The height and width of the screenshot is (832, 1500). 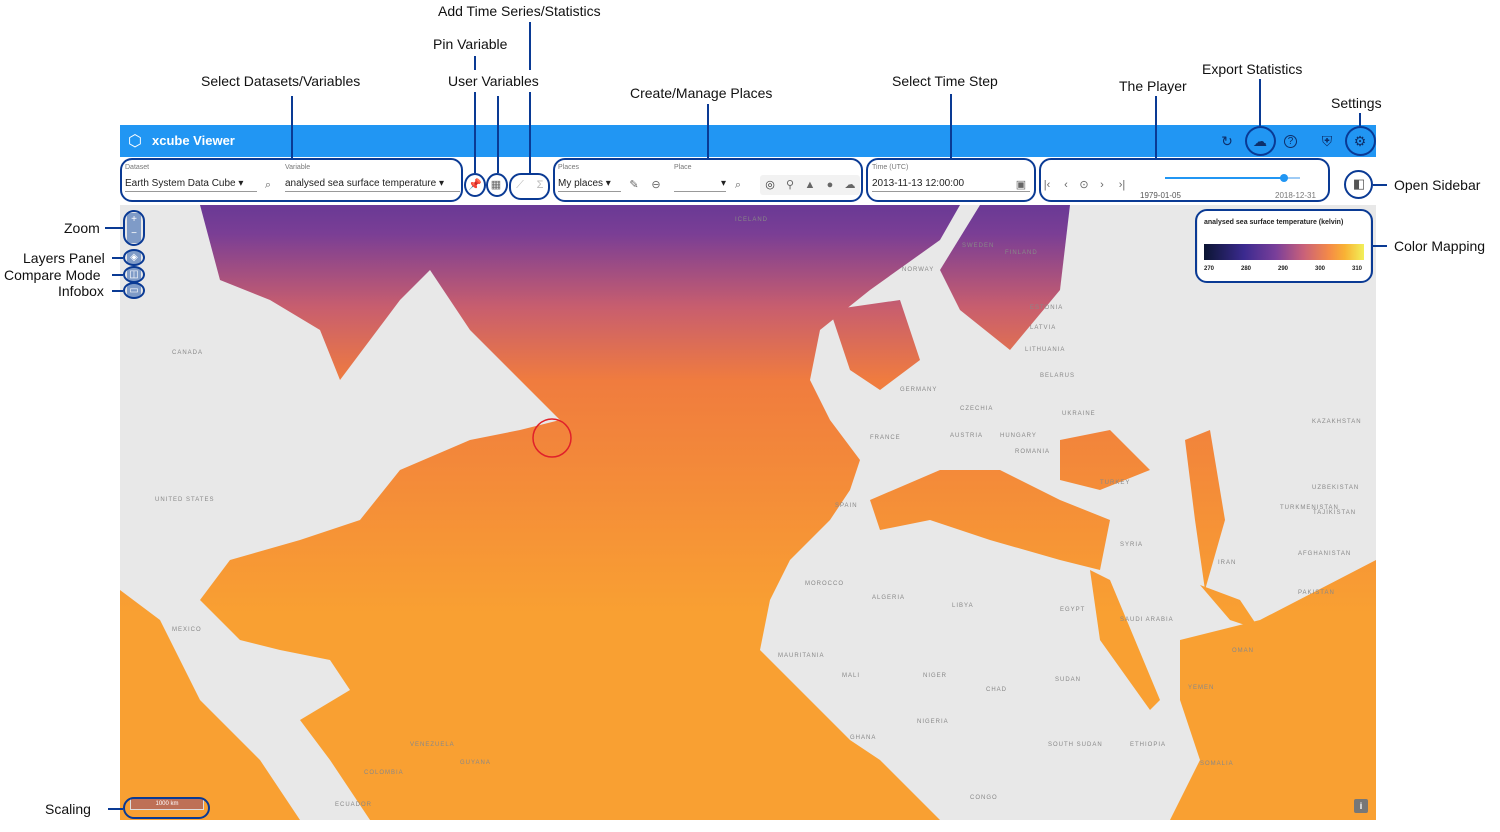 I want to click on map-label: GUYANA, so click(x=475, y=763).